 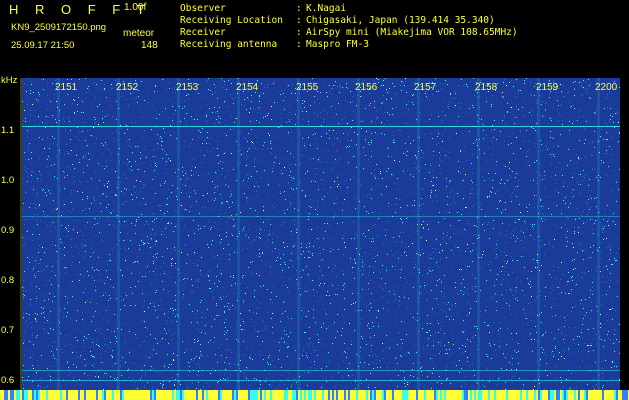 What do you see at coordinates (59, 27) in the screenshot?
I see `file-name: KN9_2509172150.png` at bounding box center [59, 27].